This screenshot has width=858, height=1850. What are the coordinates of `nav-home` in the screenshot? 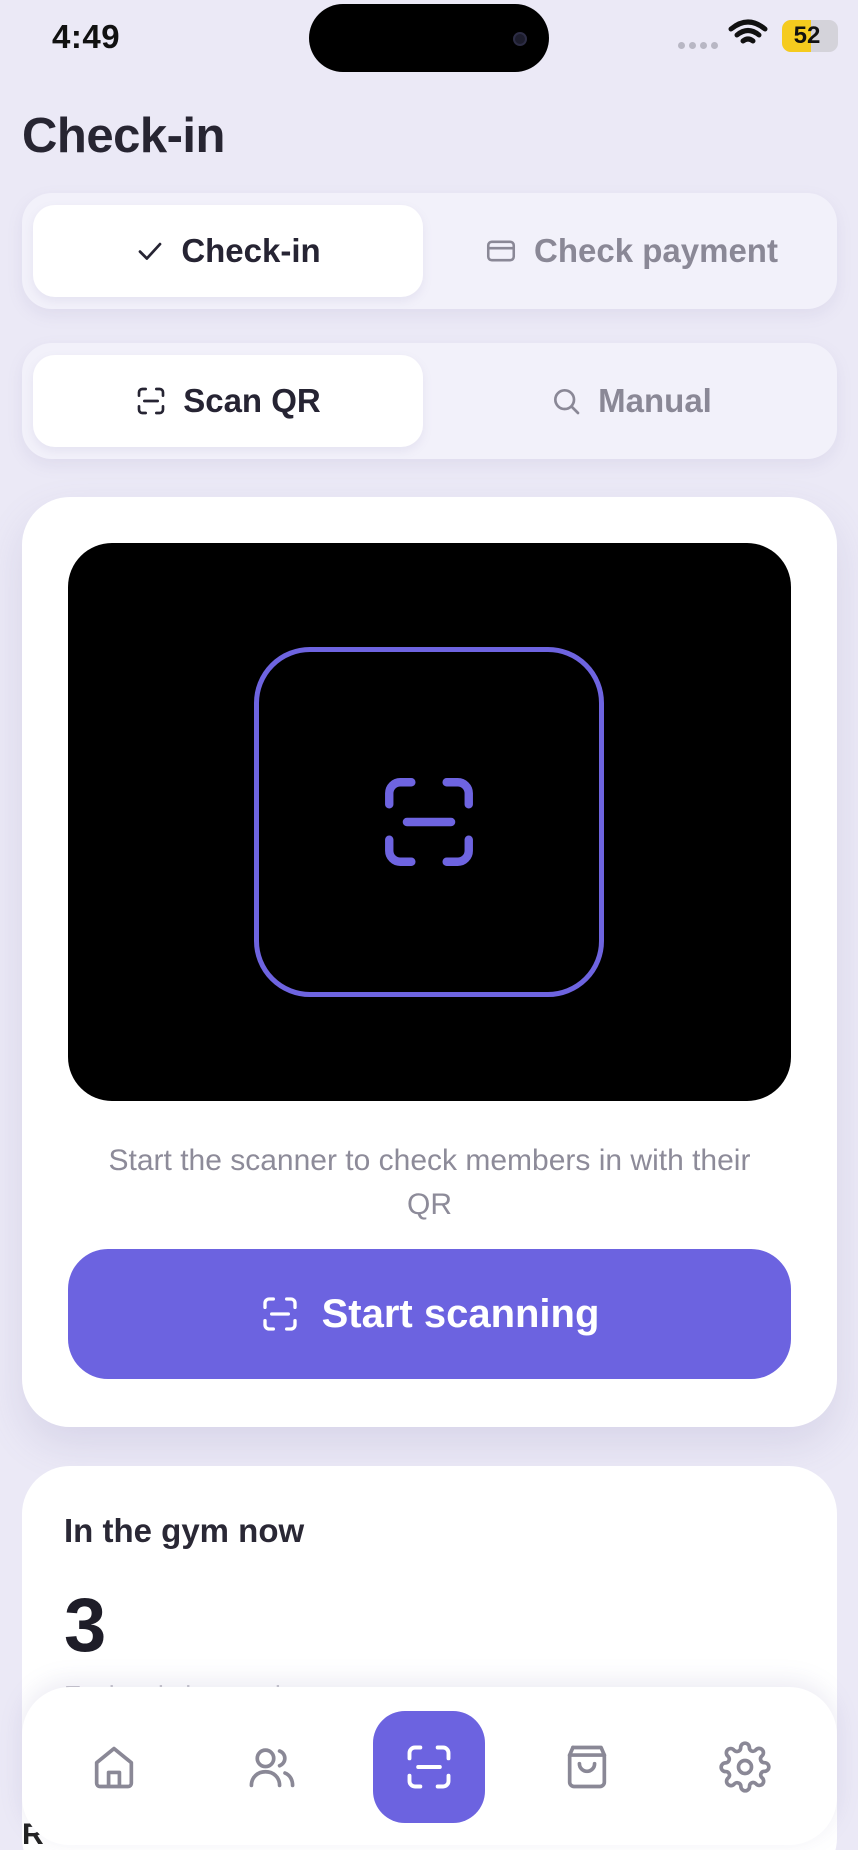 It's located at (114, 1767).